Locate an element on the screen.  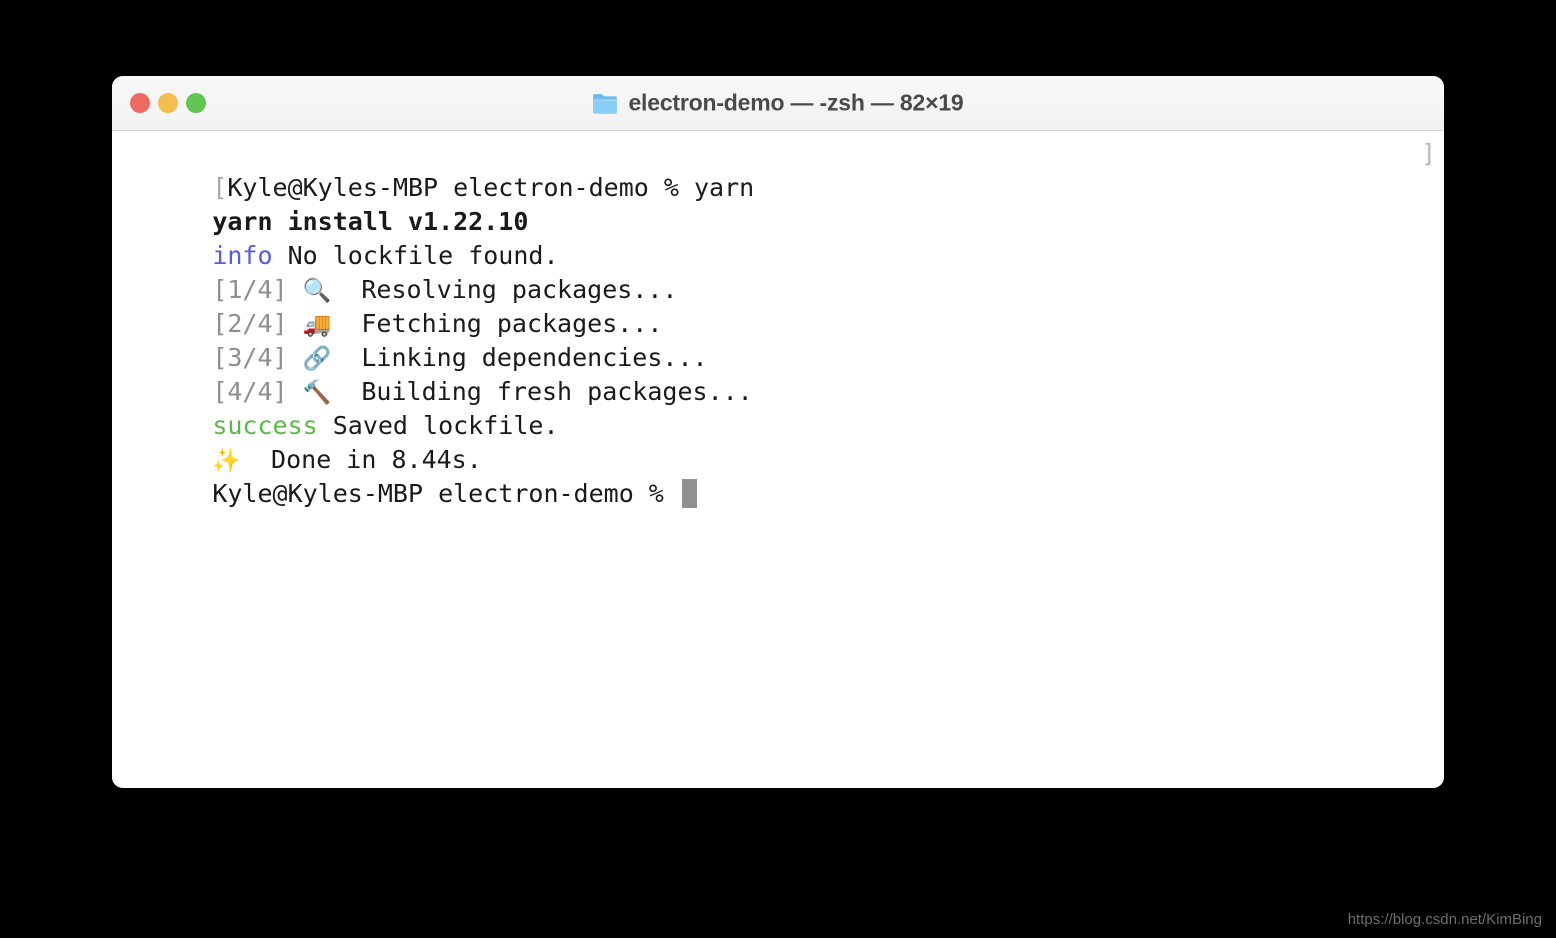
window-title: electron-demo — -zsh — 82×19 is located at coordinates (778, 103).